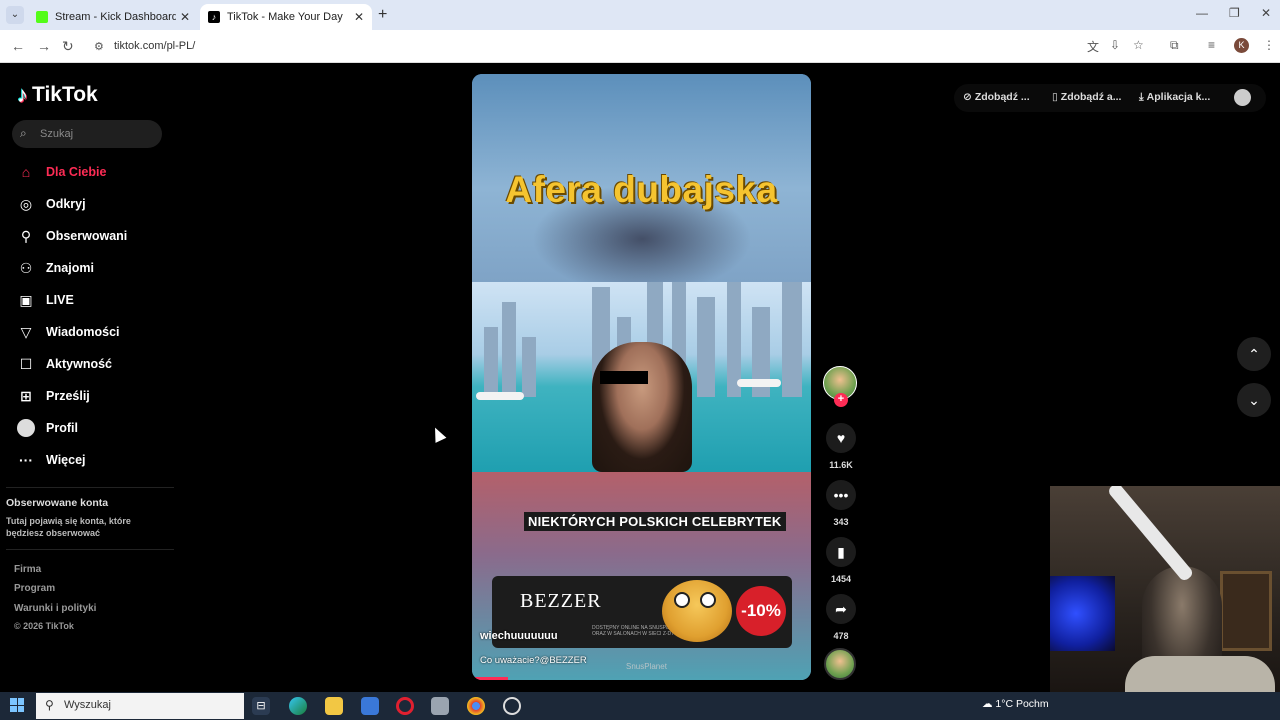 The image size is (1280, 720). Describe the element at coordinates (26, 172) in the screenshot. I see `home-icon: ⌂` at that location.